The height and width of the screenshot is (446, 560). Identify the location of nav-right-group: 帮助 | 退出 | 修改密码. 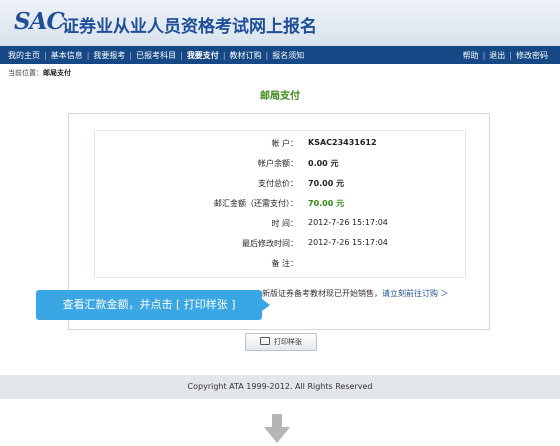
(507, 55).